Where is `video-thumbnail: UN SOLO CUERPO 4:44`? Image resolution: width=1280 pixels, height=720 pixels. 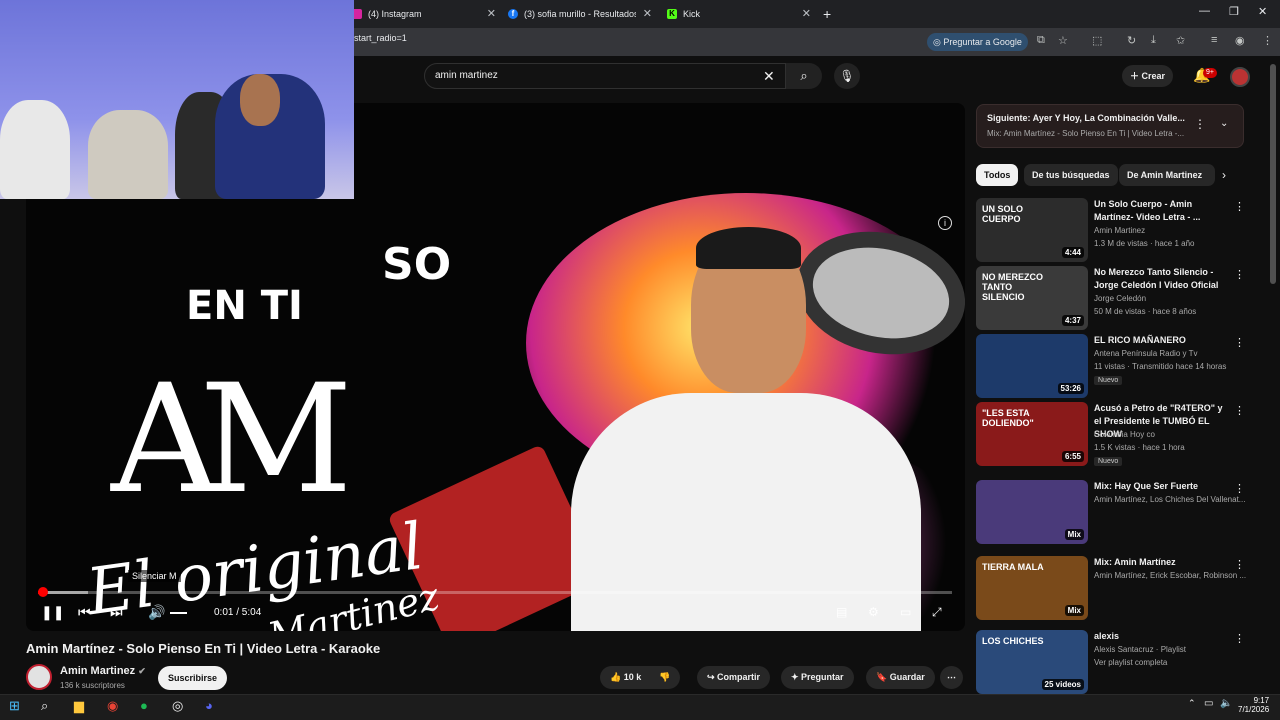
video-thumbnail: UN SOLO CUERPO 4:44 is located at coordinates (1032, 230).